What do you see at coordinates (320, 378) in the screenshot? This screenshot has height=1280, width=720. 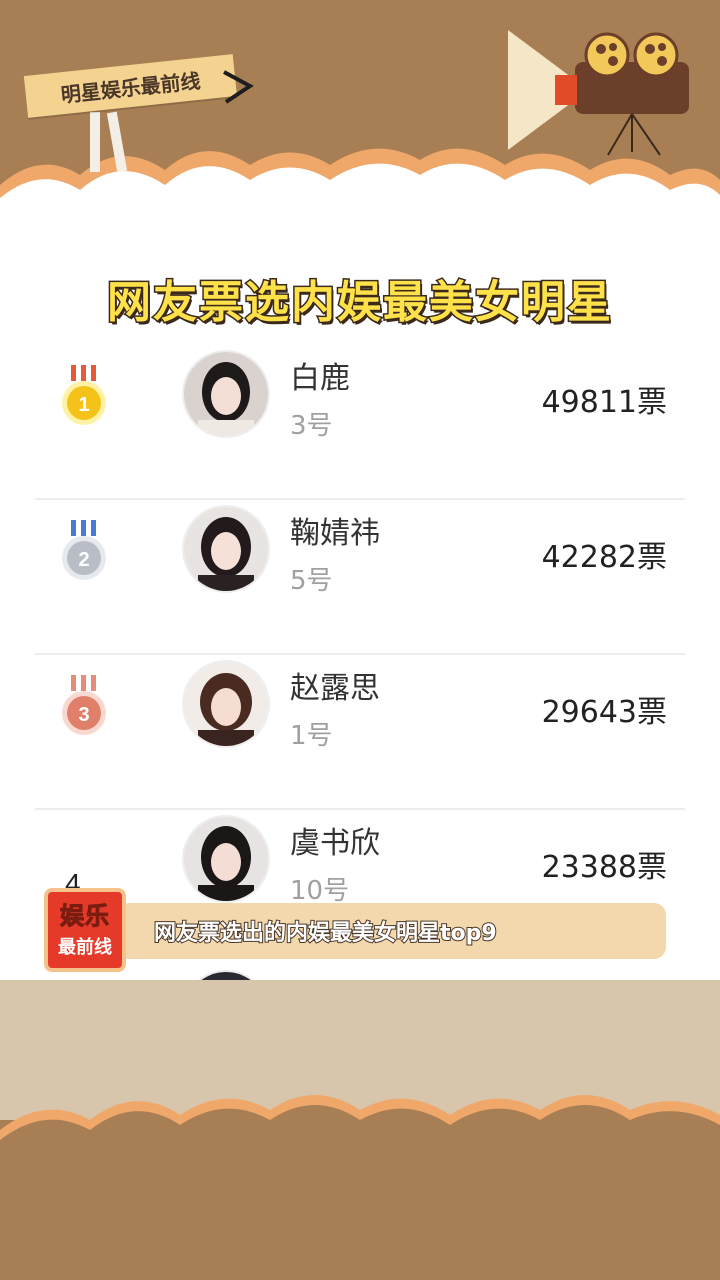 I see `star-name: 白鹿` at bounding box center [320, 378].